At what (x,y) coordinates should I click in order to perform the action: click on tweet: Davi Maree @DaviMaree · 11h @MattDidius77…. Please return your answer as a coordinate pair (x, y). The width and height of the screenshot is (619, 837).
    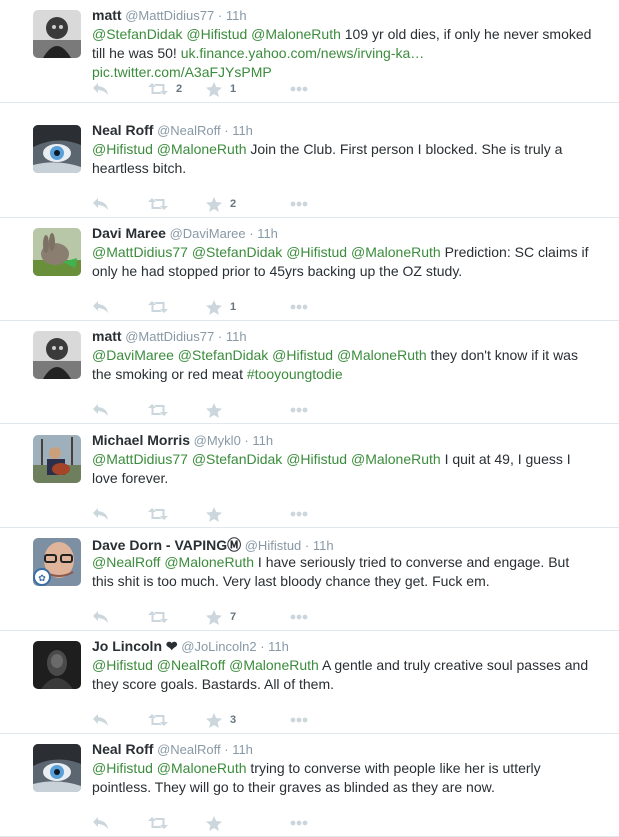
    Looking at the image, I should click on (309, 269).